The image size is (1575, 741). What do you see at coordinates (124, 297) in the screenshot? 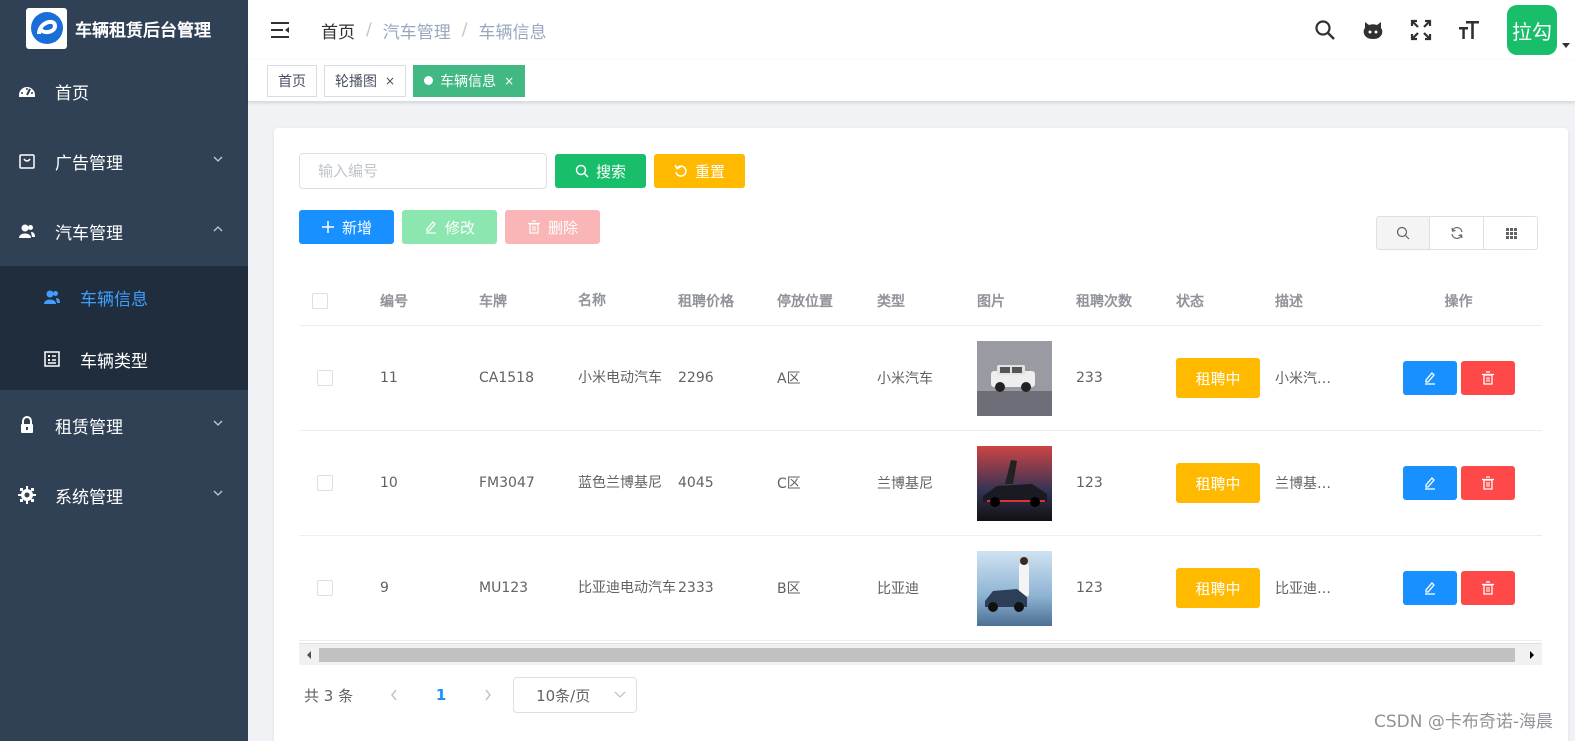
I see `sidebar-item-vehicle-info: 车辆信息` at bounding box center [124, 297].